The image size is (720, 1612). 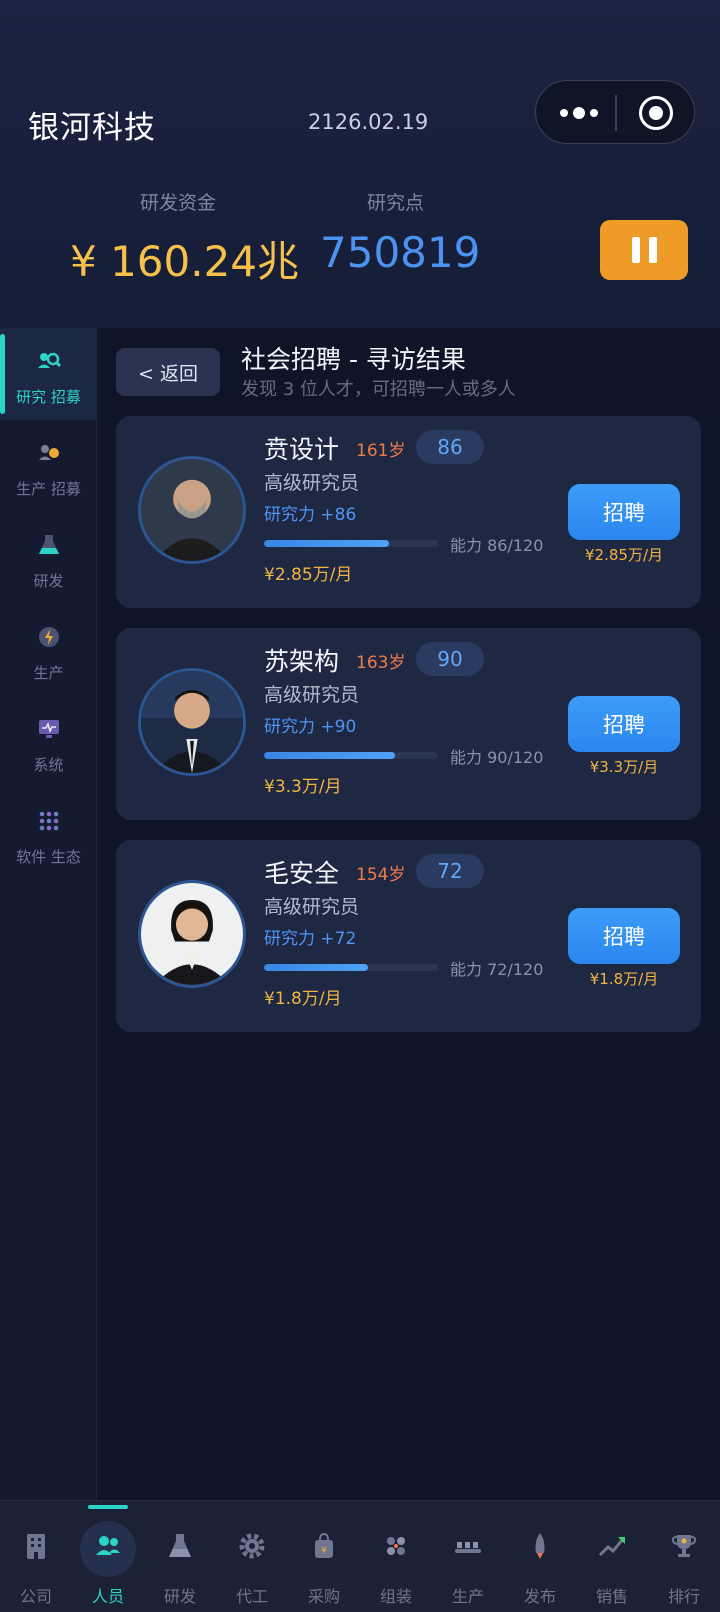 I want to click on candidate-score-badge: 86, so click(x=450, y=447).